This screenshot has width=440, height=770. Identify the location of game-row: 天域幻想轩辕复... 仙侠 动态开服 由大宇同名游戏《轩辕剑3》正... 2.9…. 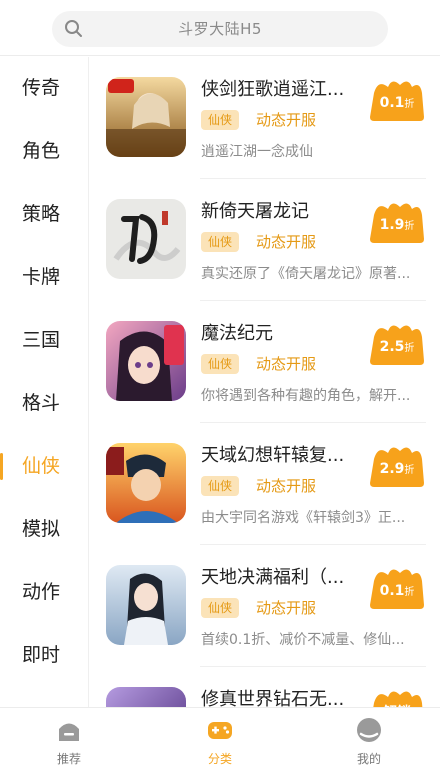
(265, 484).